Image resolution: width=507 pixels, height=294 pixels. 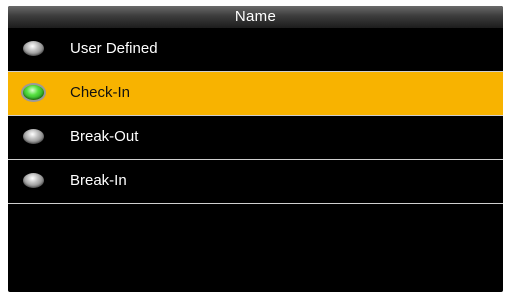 I want to click on option-user-defined: User Defined, so click(x=255, y=50).